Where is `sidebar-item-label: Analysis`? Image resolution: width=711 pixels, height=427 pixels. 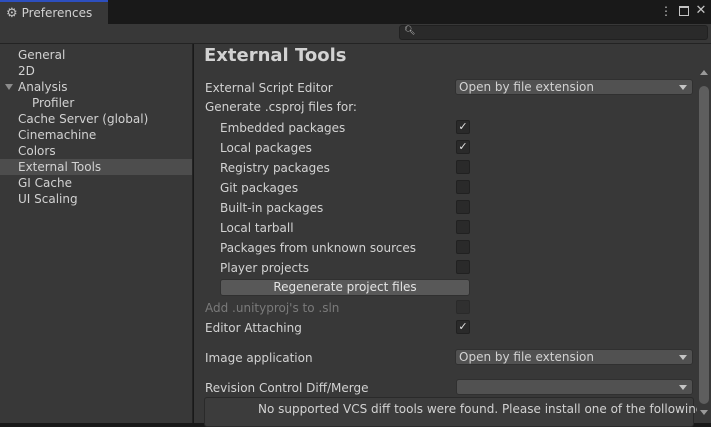 sidebar-item-label: Analysis is located at coordinates (43, 87).